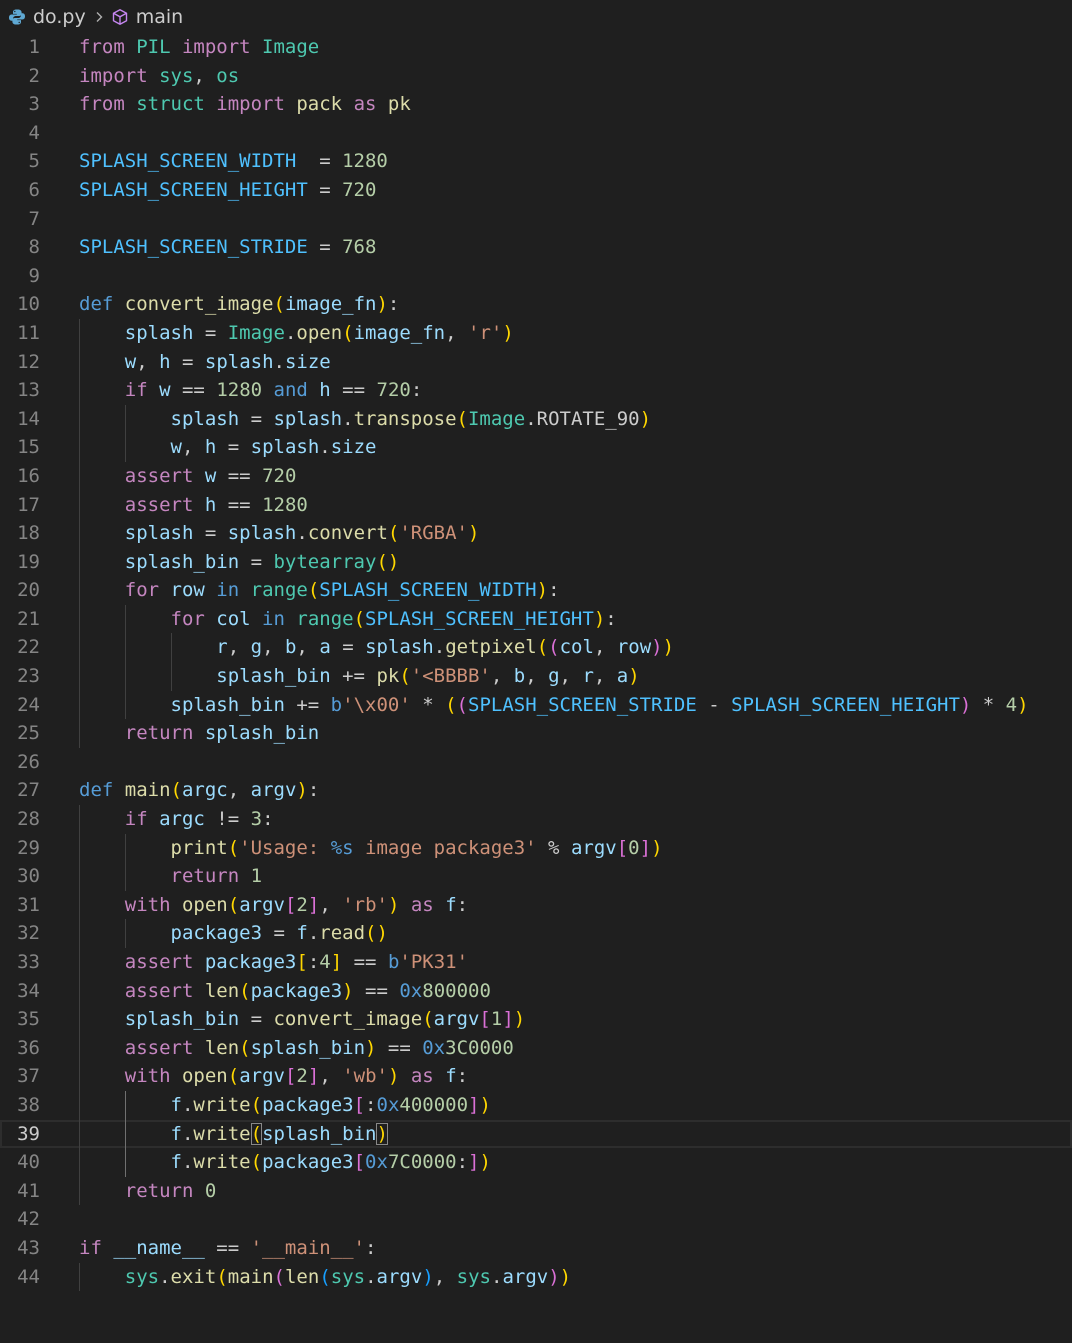  Describe the element at coordinates (536, 790) in the screenshot. I see `code-line: 27 def main(argc, argv):` at that location.